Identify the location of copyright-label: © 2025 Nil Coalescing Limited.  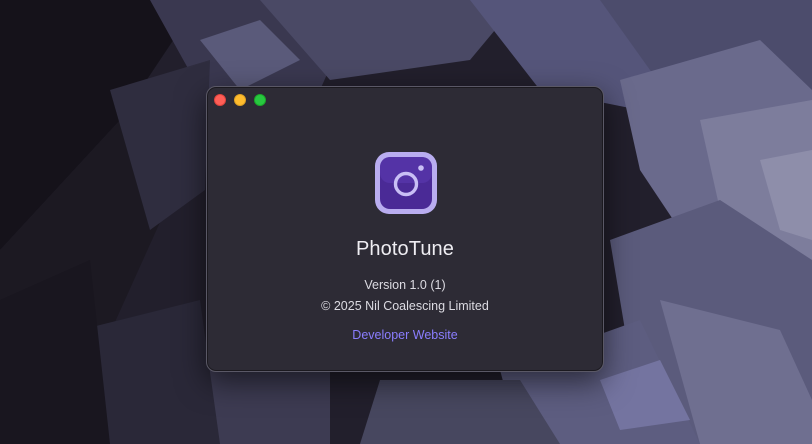
(405, 306).